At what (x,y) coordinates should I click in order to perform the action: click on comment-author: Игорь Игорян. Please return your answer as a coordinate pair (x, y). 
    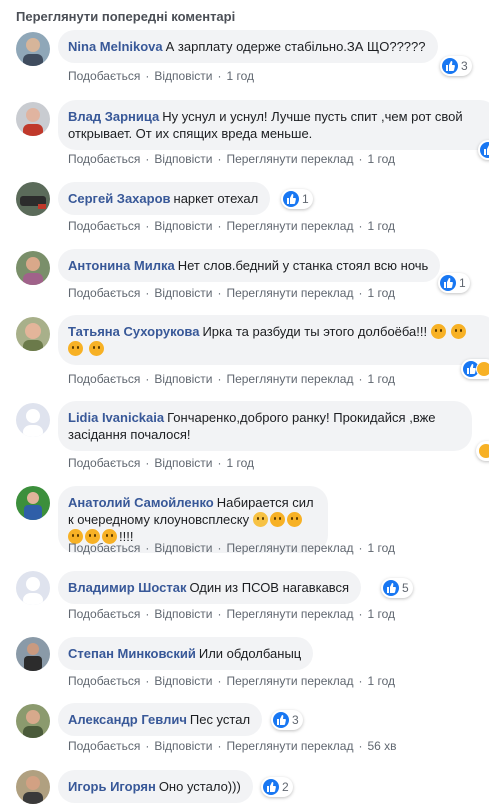
    Looking at the image, I should click on (112, 786).